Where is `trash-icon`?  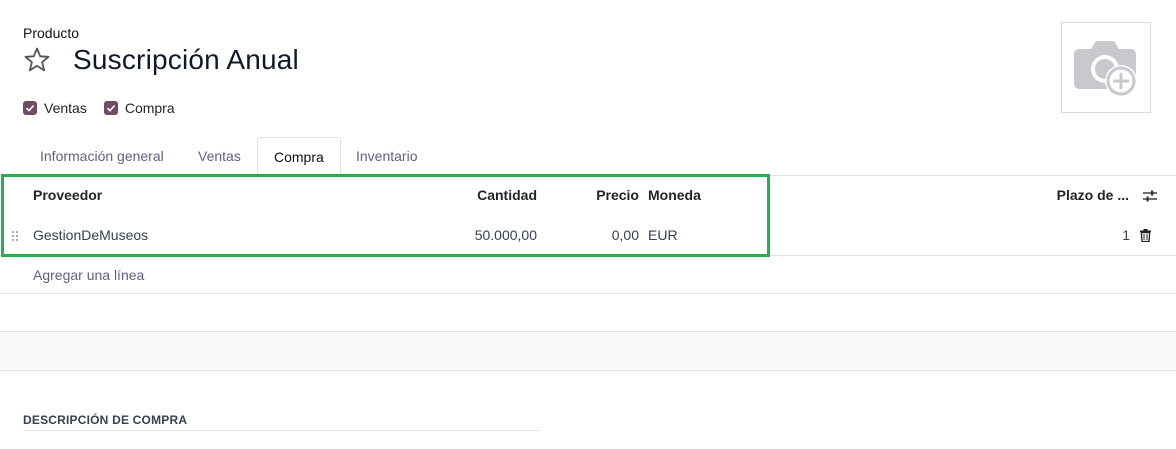 trash-icon is located at coordinates (1145, 235).